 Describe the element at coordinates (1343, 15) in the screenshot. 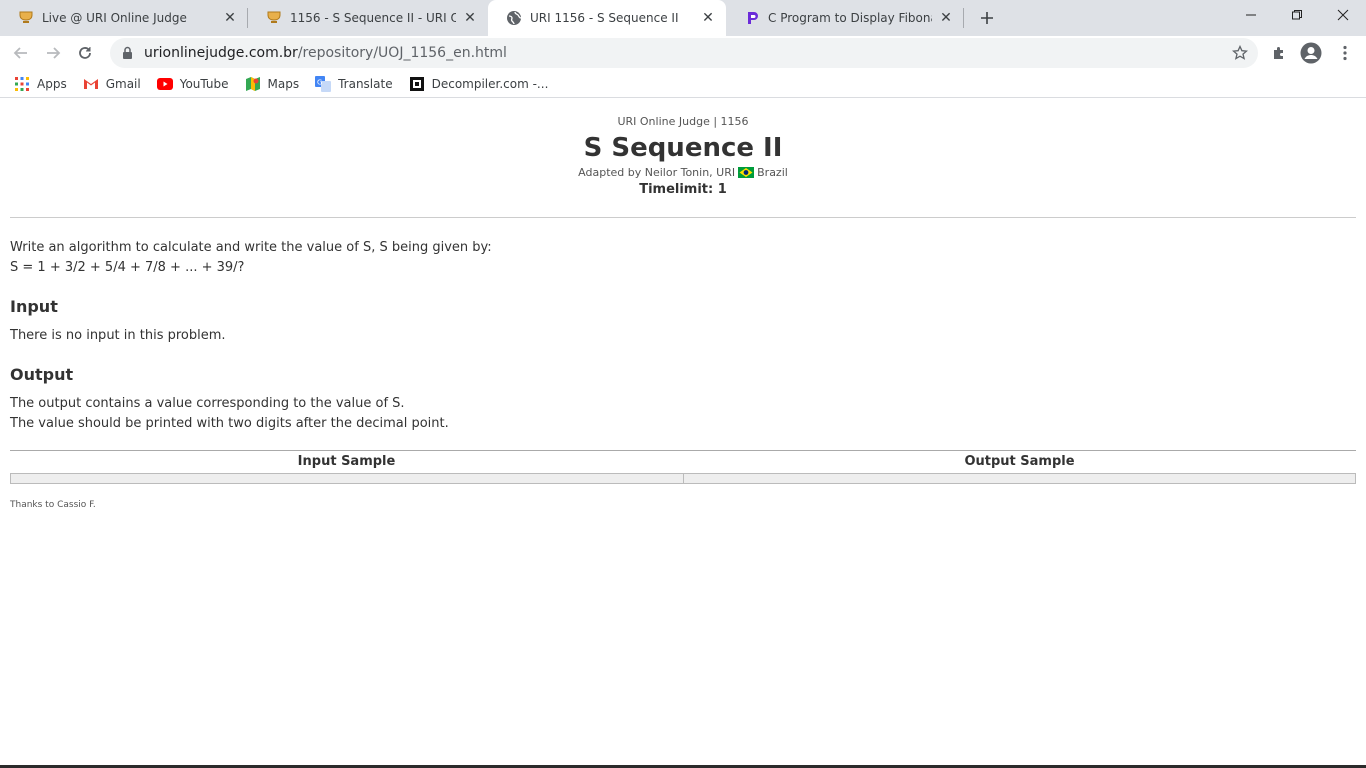

I see `close-window-button` at that location.